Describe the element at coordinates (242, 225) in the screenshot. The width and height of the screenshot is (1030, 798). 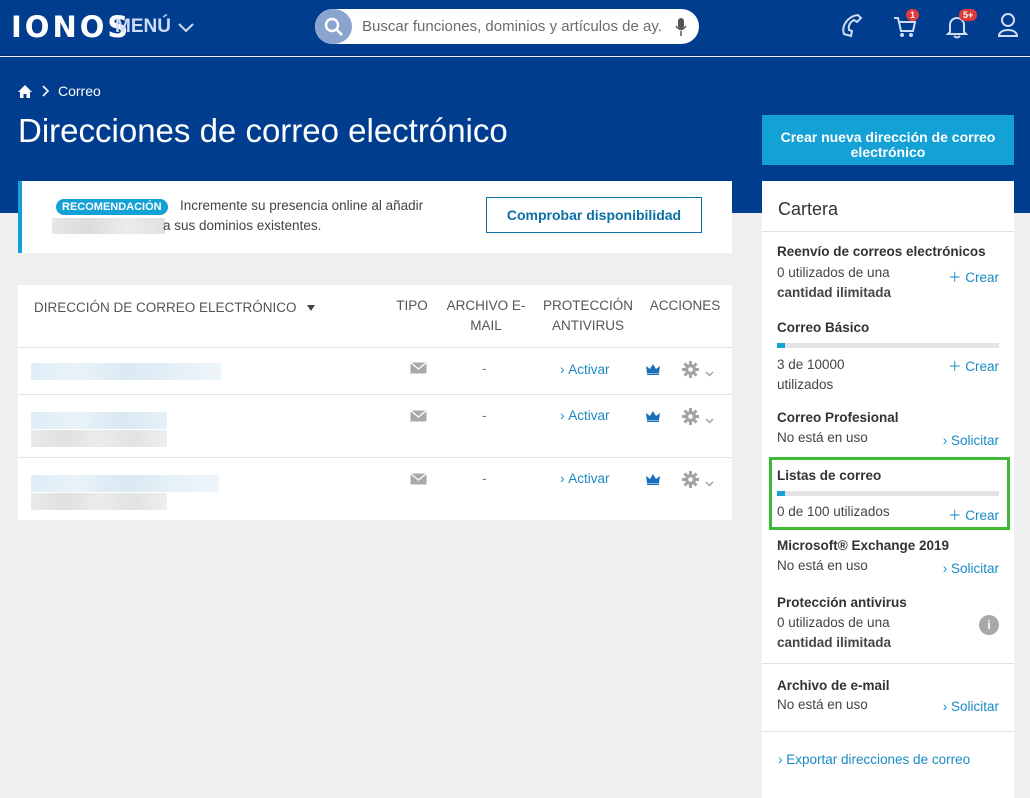
I see `recommendation-text-2: a sus dominios existentes.` at that location.